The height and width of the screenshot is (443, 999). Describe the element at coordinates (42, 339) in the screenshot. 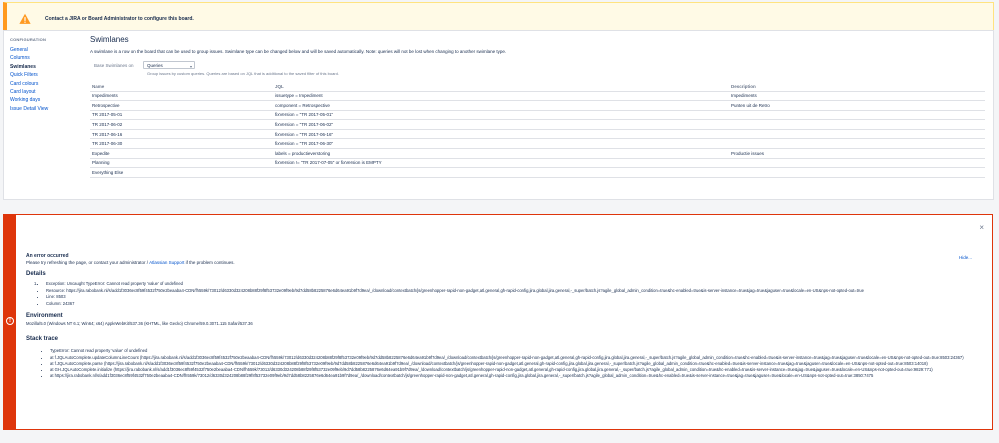

I see `stack-trace-heading: Stack trace` at that location.